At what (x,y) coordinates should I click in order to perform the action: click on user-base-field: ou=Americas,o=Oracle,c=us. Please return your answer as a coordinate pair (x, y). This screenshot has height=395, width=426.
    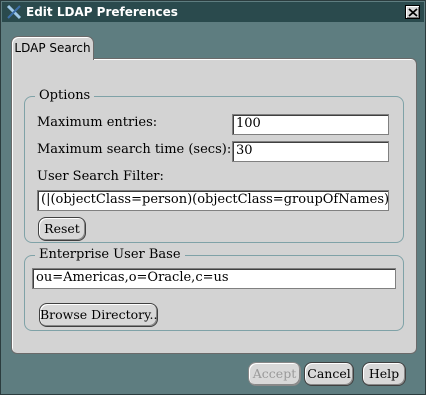
    Looking at the image, I should click on (214, 278).